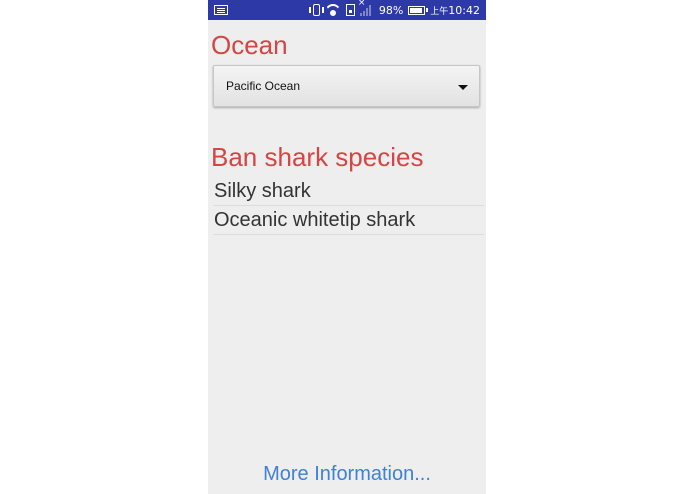 This screenshot has height=494, width=695. Describe the element at coordinates (263, 86) in the screenshot. I see `ocean-dropdown-value: Pacific Ocean` at that location.